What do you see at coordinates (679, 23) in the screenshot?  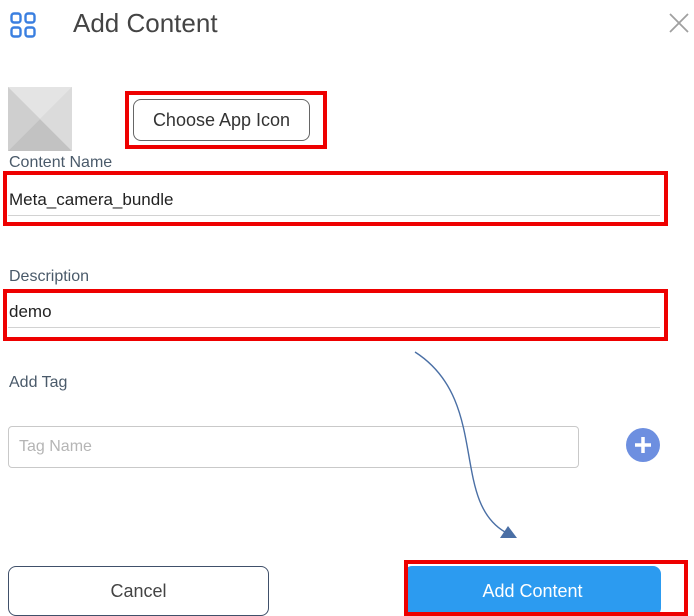 I see `close-icon` at bounding box center [679, 23].